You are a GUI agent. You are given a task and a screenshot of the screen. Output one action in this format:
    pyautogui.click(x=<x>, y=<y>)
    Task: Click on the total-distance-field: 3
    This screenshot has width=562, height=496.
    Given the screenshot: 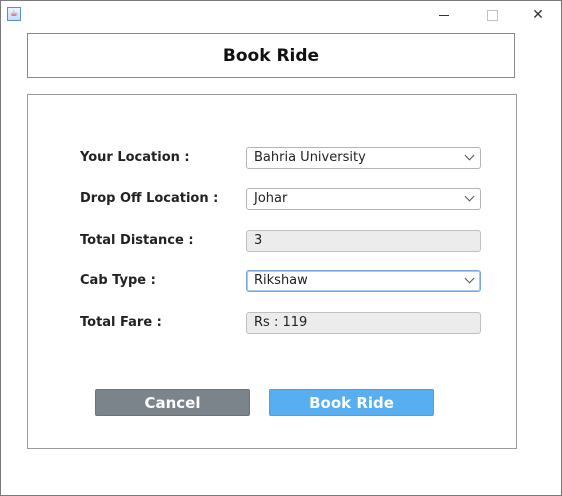 What is the action you would take?
    pyautogui.click(x=363, y=241)
    